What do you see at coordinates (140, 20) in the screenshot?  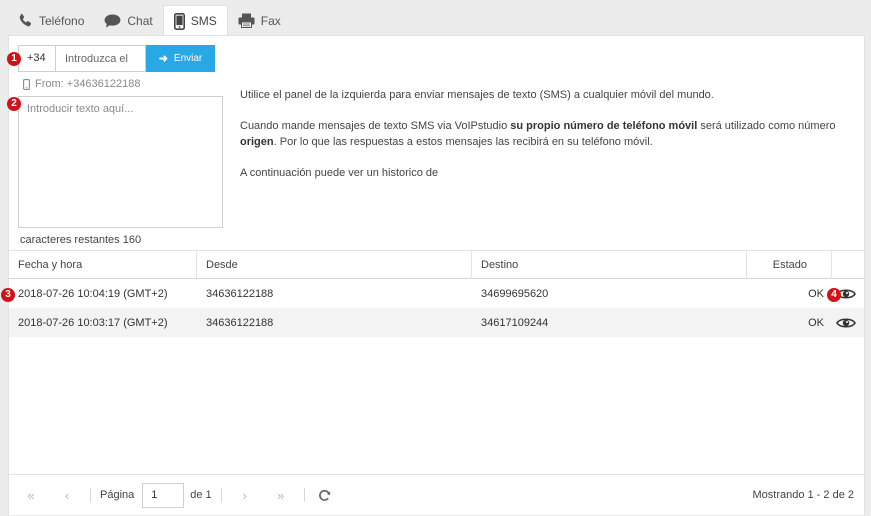 I see `tab-label: Chat` at bounding box center [140, 20].